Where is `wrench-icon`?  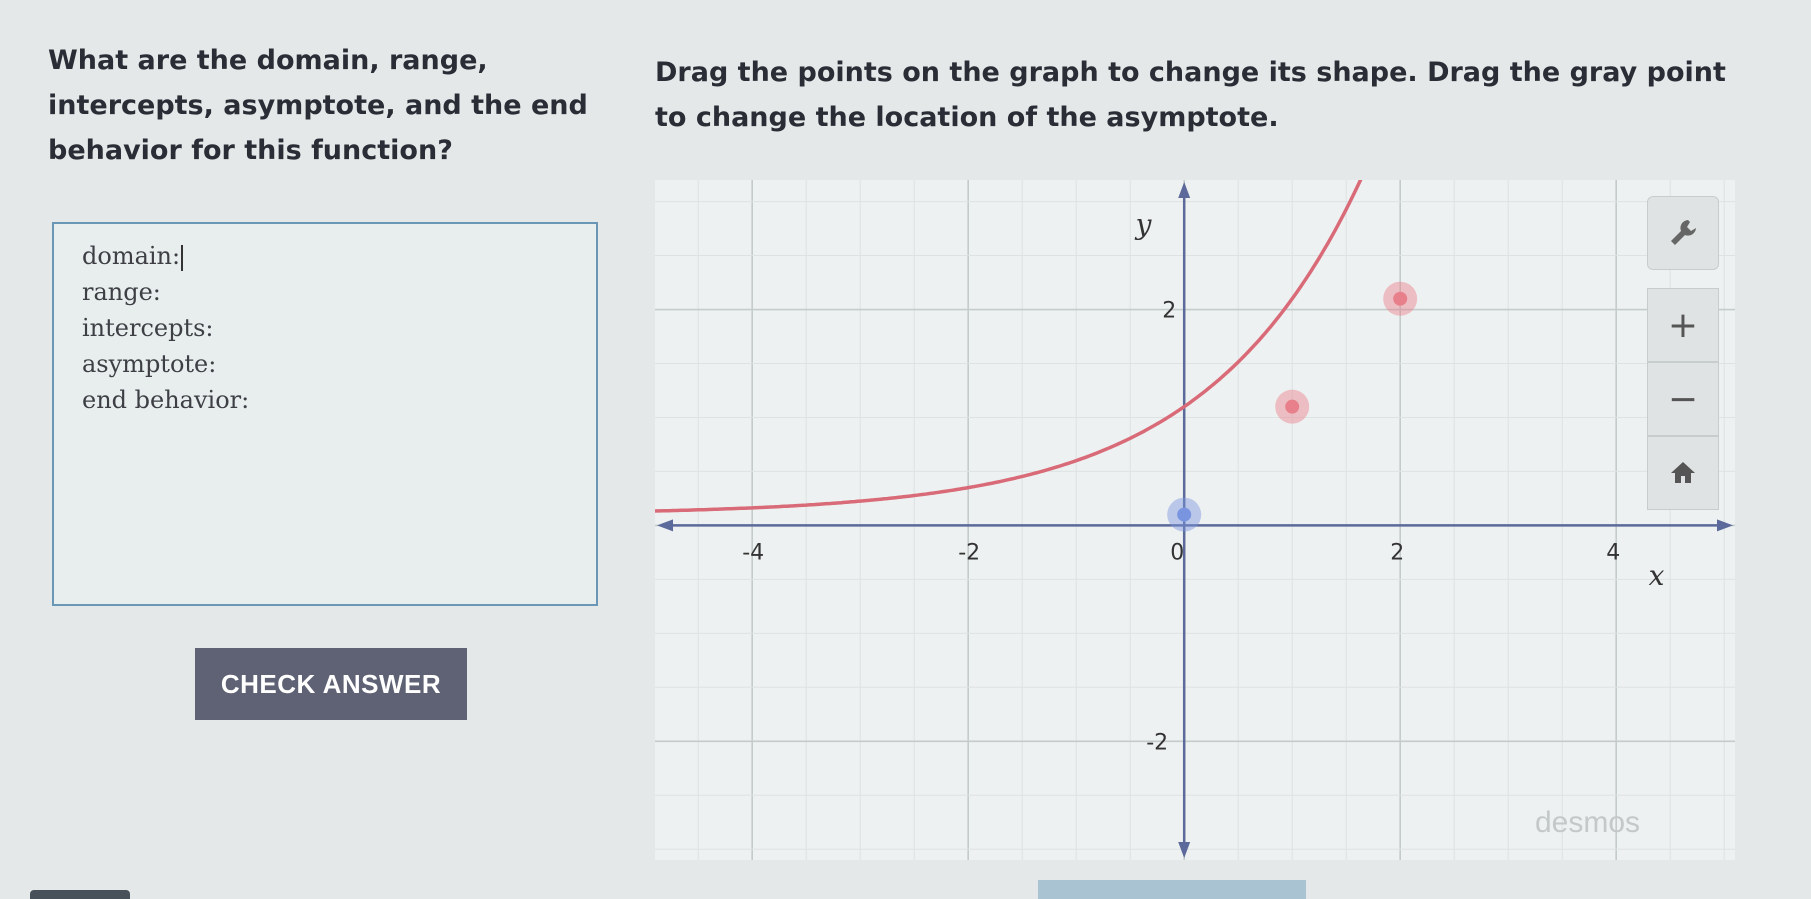 wrench-icon is located at coordinates (1683, 233).